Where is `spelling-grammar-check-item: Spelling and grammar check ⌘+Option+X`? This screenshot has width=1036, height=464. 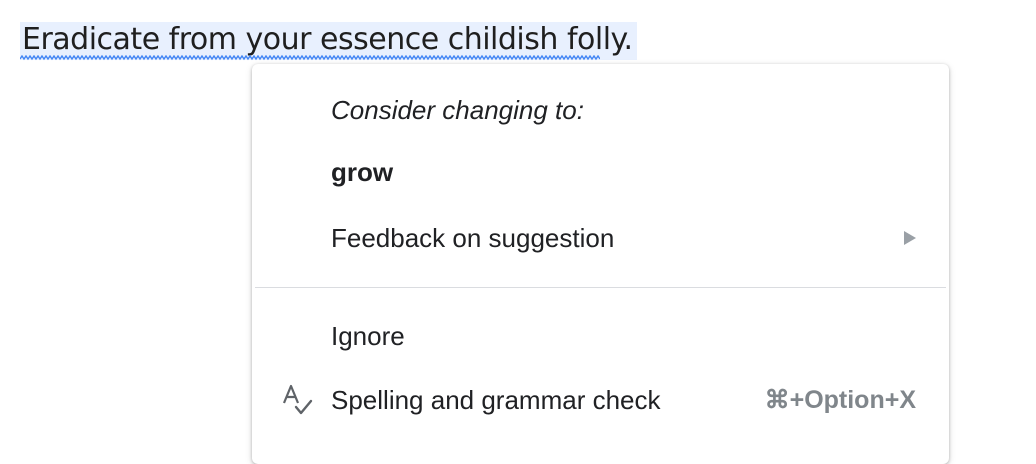 spelling-grammar-check-item: Spelling and grammar check ⌘+Option+X is located at coordinates (600, 400).